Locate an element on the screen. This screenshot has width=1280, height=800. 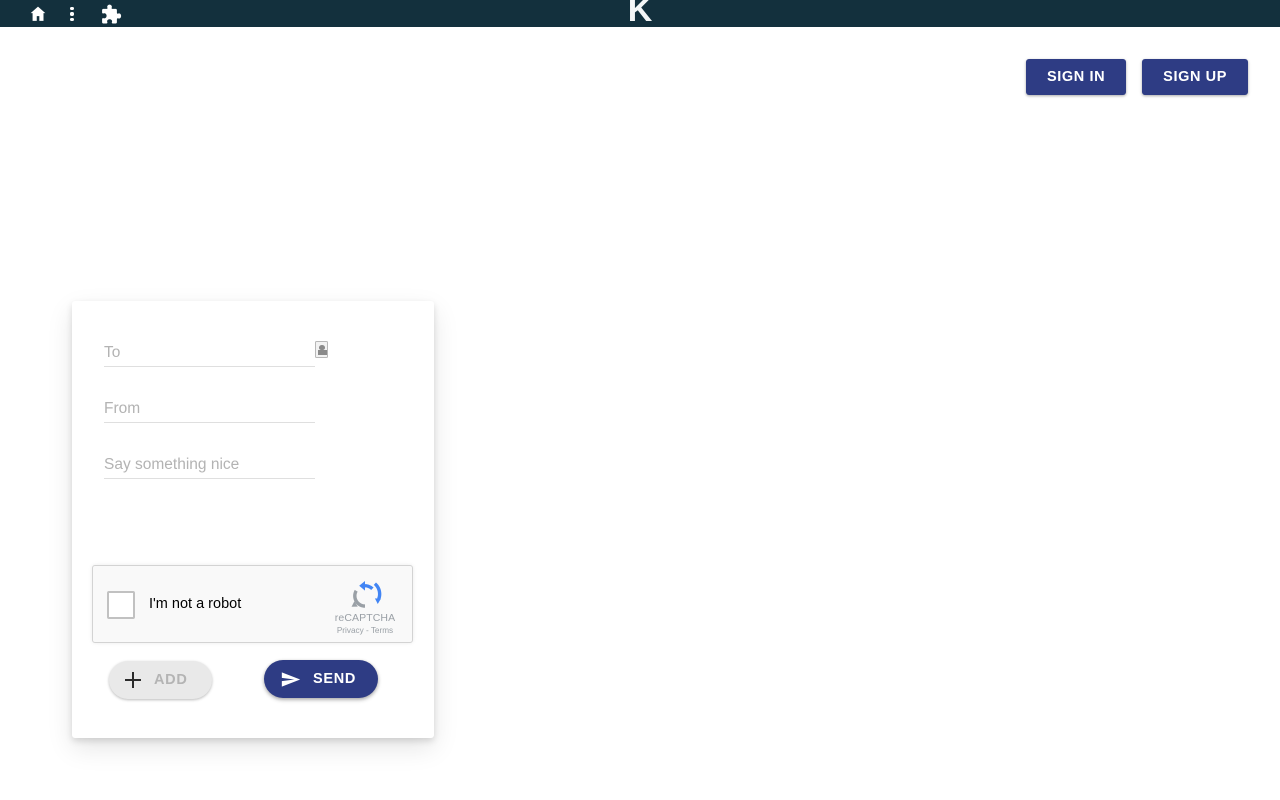
add-button: ADD is located at coordinates (160, 680).